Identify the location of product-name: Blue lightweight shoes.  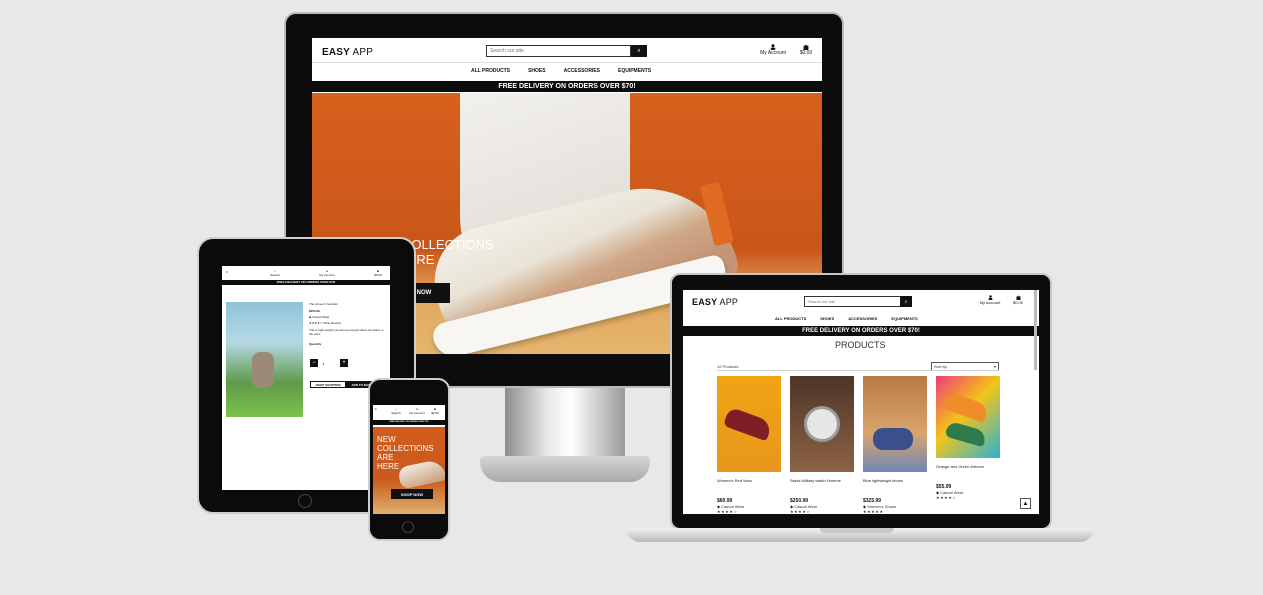
(895, 487).